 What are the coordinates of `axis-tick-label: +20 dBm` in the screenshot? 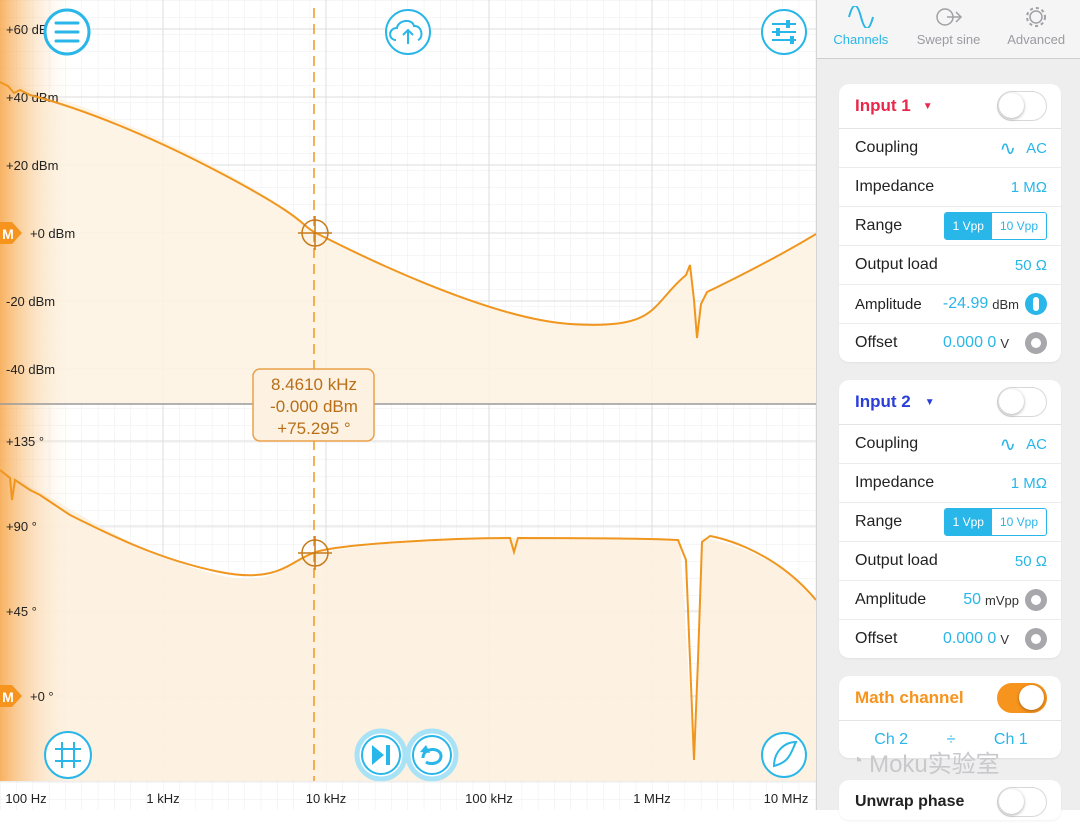 It's located at (32, 165).